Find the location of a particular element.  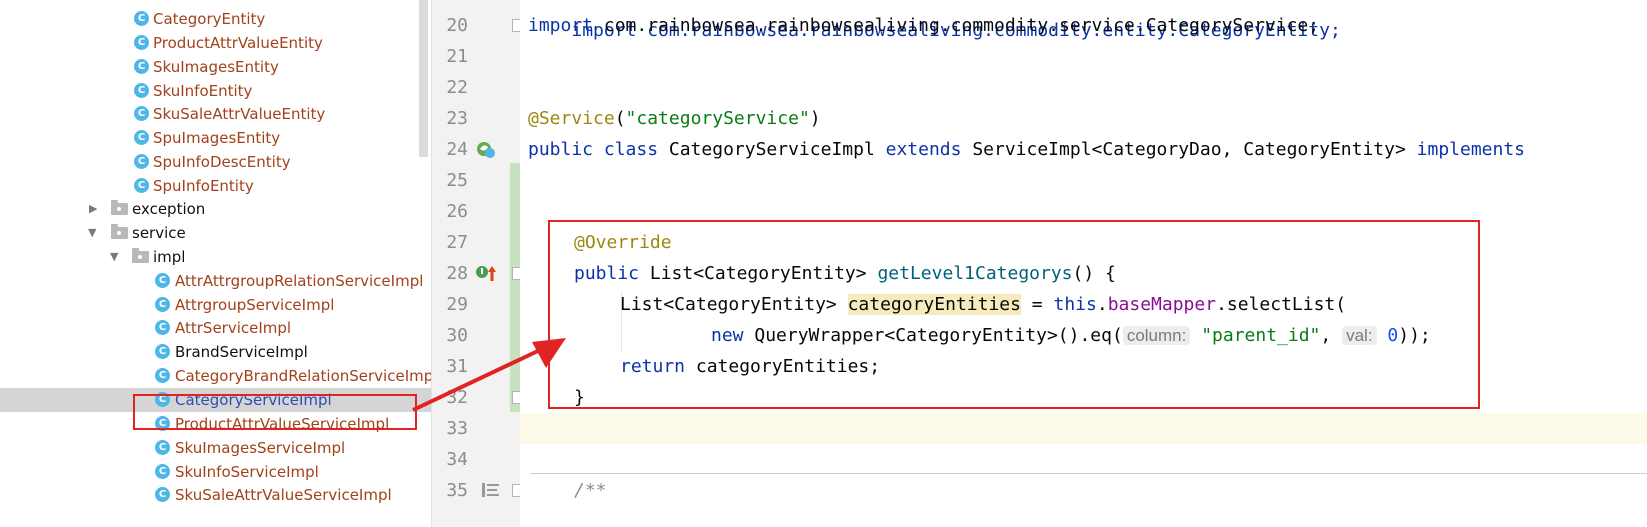

annotation-highlight-box-tree is located at coordinates (275, 412).